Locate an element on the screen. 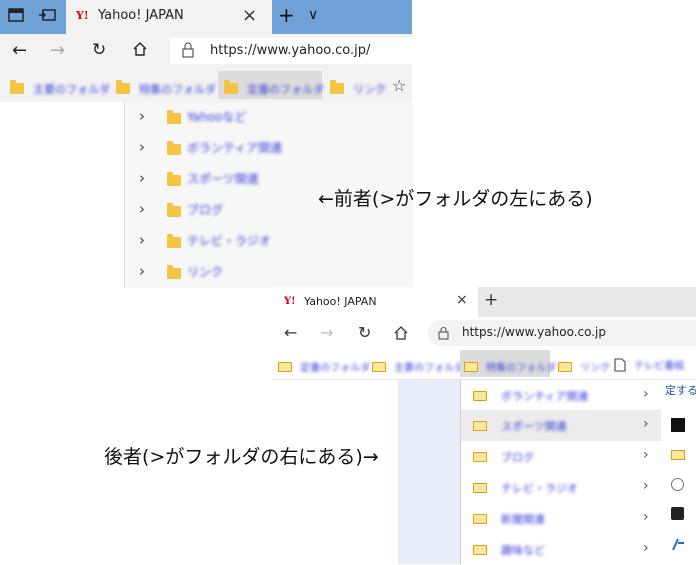 The width and height of the screenshot is (696, 565). bottom-fav-2: 主要のフォルダ is located at coordinates (418, 365).